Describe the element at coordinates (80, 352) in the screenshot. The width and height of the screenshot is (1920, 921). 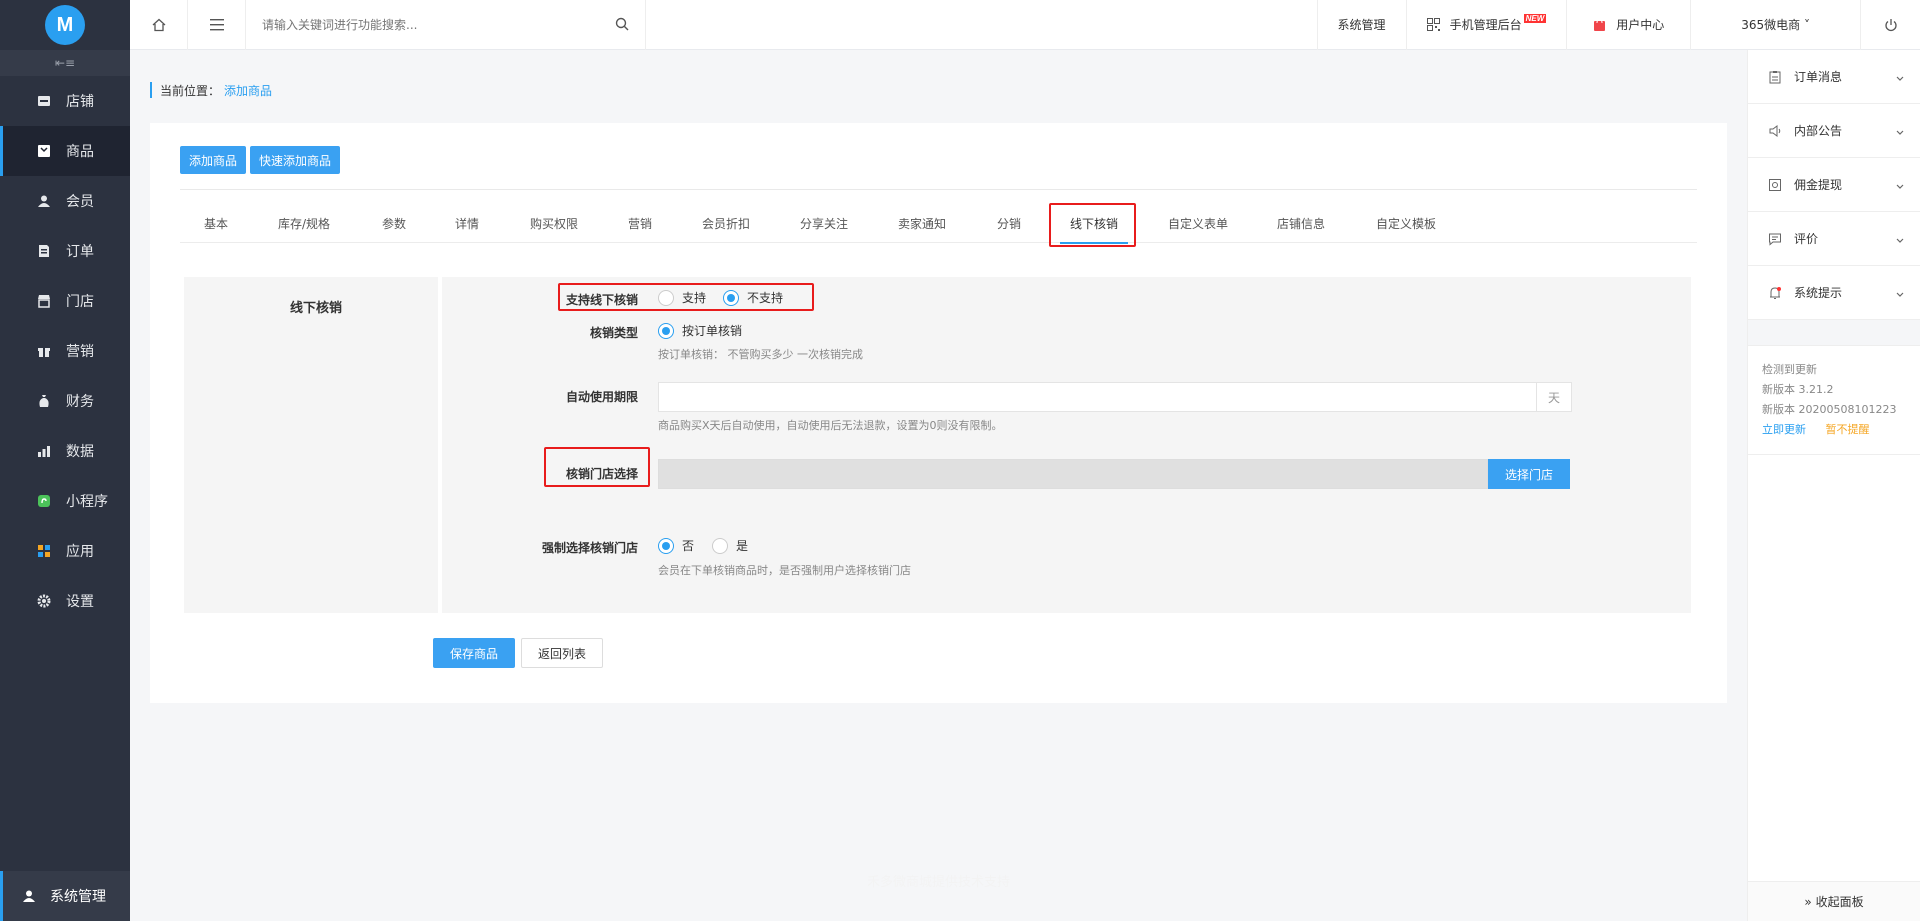
I see `sidebar-item-label: 营销` at that location.